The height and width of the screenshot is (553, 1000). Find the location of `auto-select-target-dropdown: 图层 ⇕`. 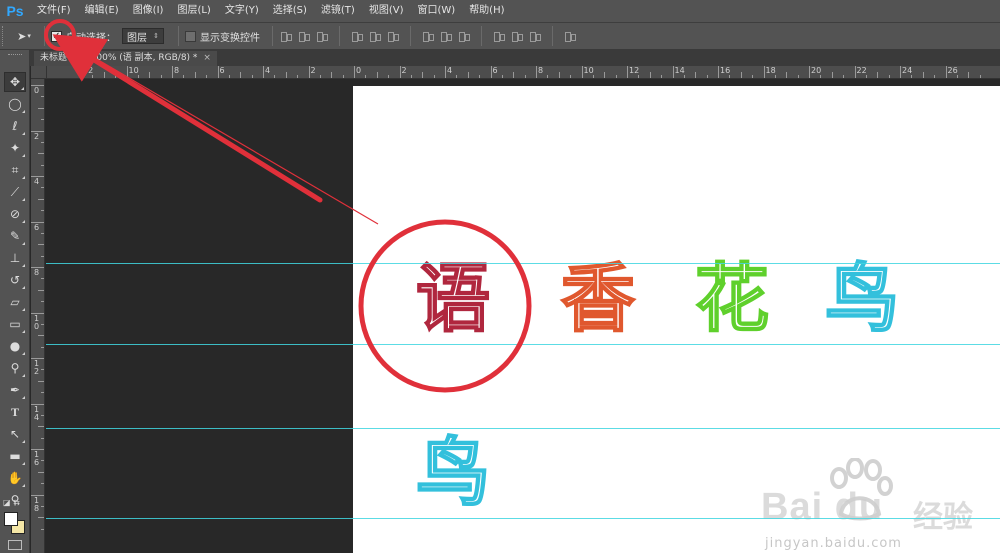

auto-select-target-dropdown: 图层 ⇕ is located at coordinates (143, 36).